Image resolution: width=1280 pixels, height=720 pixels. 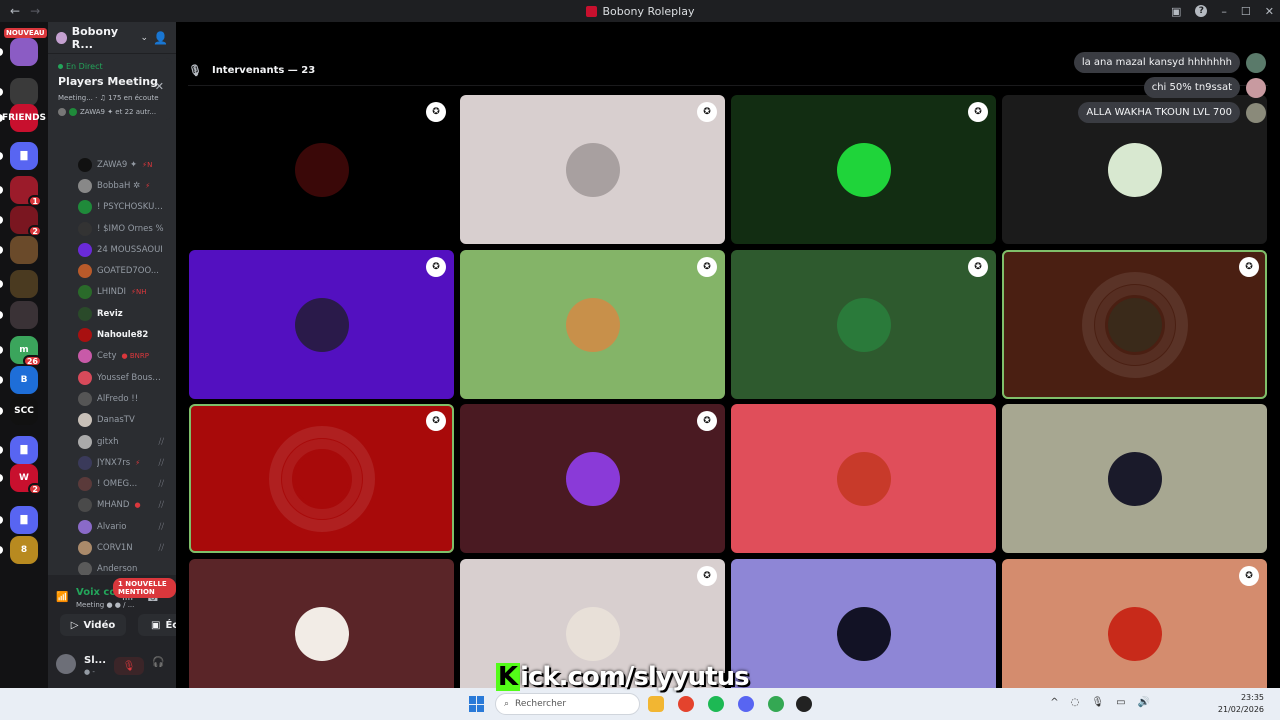 I want to click on voice-member: MHAND ● ⧸⧸, so click(x=112, y=505).